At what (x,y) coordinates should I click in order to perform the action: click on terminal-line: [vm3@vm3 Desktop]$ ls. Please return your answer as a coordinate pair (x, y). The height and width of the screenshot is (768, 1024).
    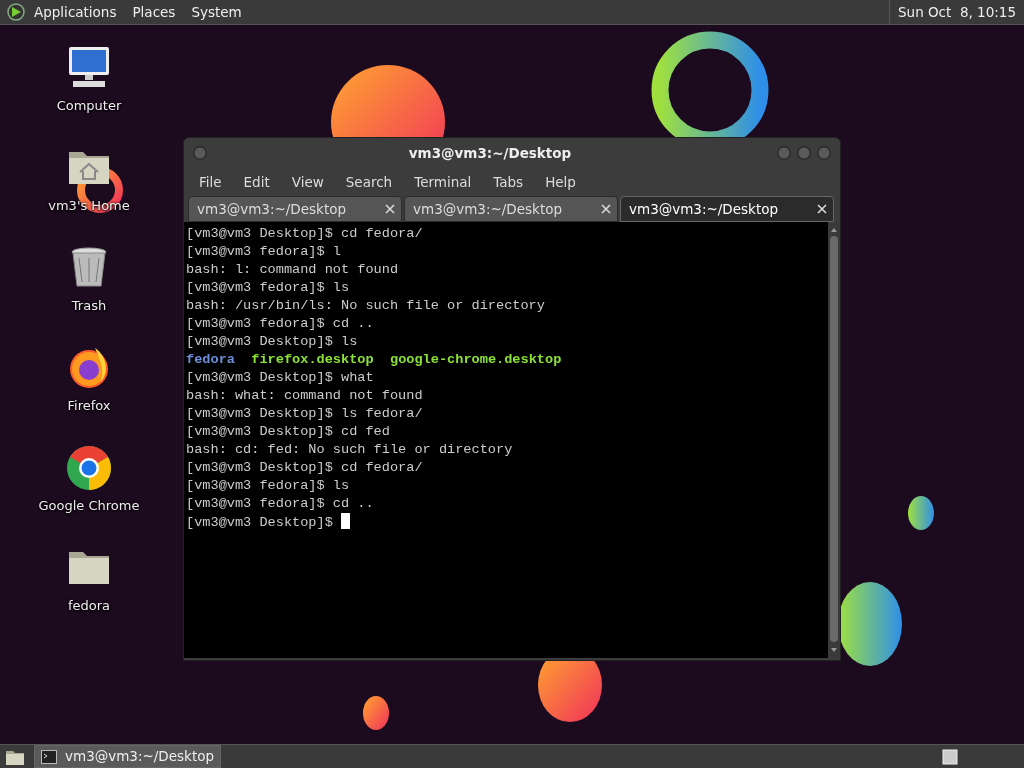
    Looking at the image, I should click on (272, 341).